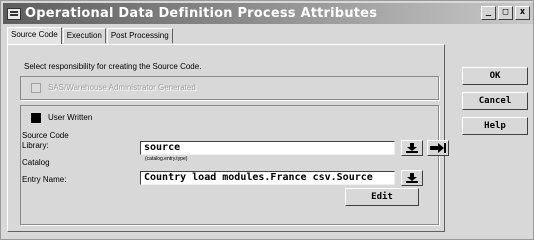  I want to click on library-label: Library:, so click(35, 145).